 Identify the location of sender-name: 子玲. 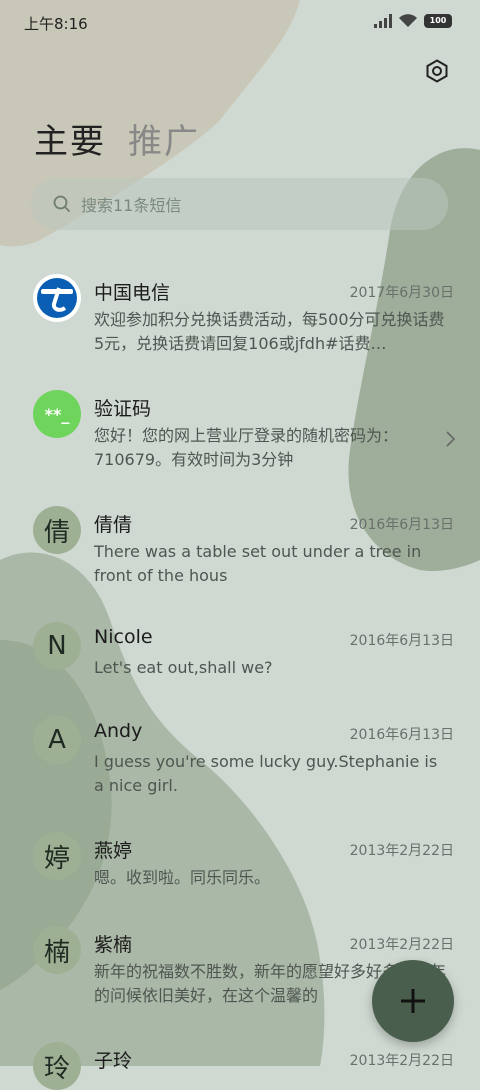
(113, 1061).